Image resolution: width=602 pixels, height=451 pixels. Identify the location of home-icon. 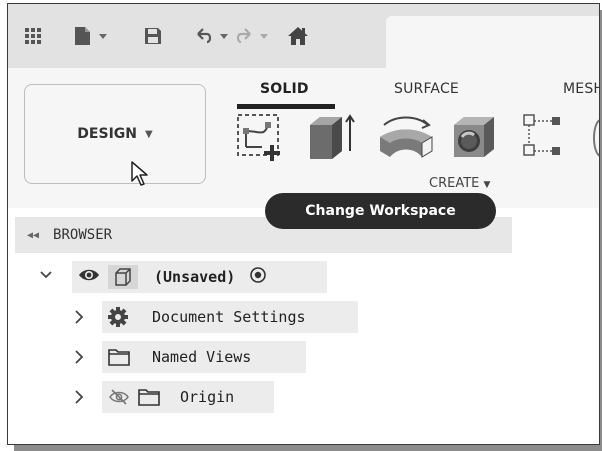
(298, 36).